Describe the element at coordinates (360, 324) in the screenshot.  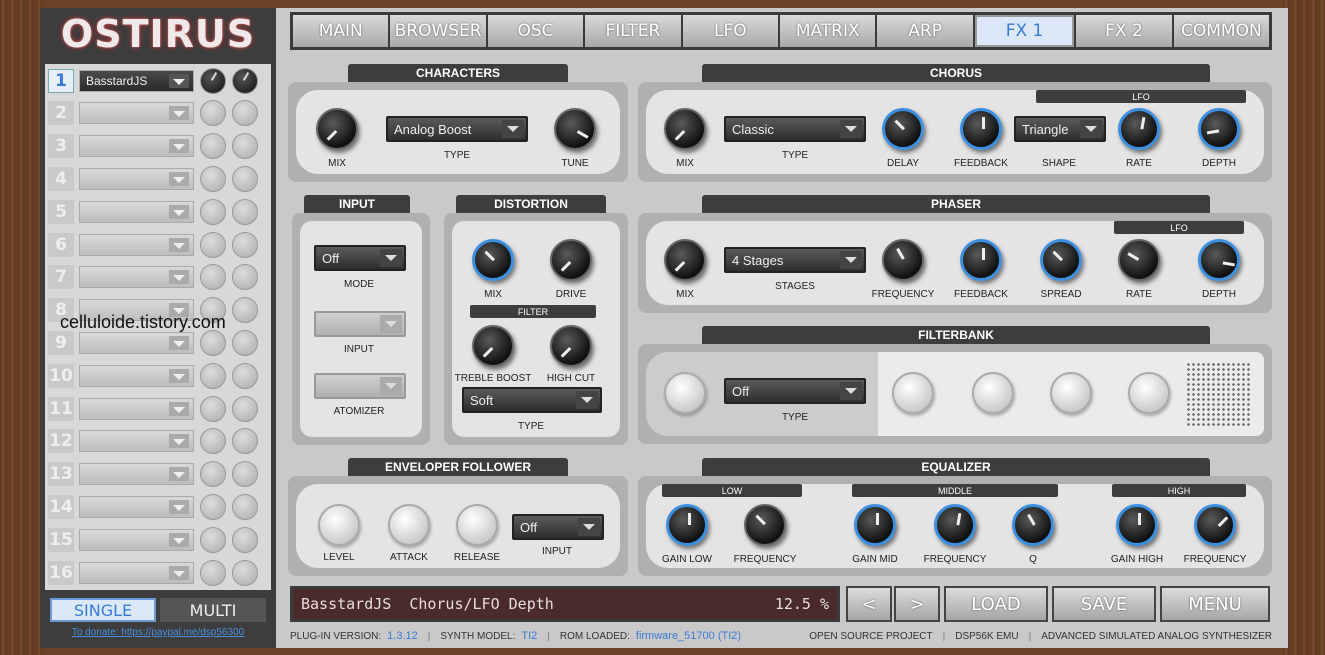
I see `input-select-dropdown` at that location.